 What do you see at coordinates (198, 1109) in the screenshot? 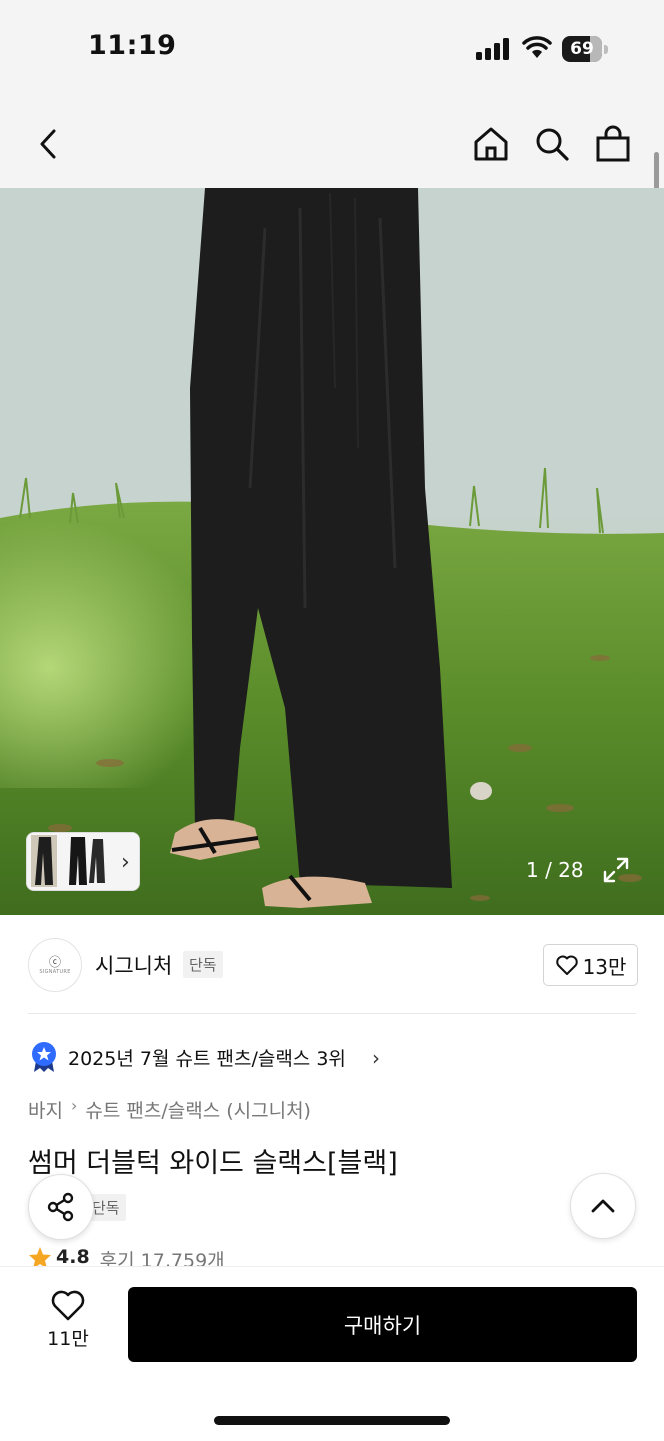
I see `breadcrumb-subcategory: 슈트 팬츠/슬랙스 (시그니처)` at bounding box center [198, 1109].